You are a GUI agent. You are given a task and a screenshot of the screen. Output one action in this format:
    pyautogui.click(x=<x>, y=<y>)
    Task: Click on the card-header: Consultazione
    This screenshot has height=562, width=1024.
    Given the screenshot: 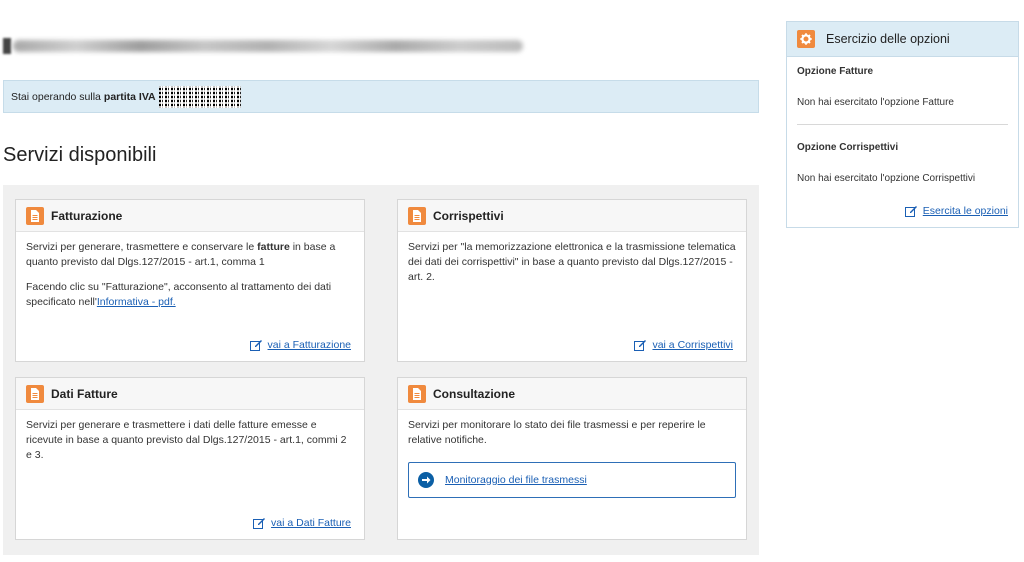 What is the action you would take?
    pyautogui.click(x=572, y=394)
    